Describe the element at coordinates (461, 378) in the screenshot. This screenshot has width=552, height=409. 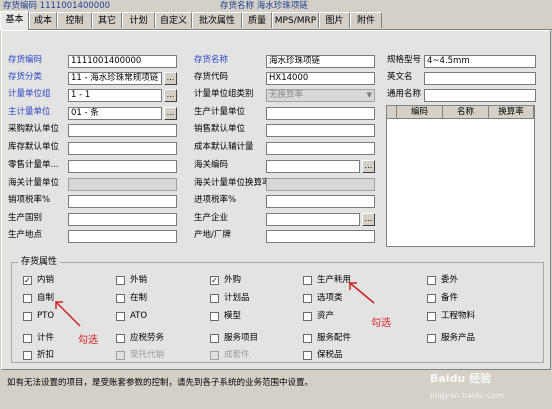
I see `watermark-logo: Baidu 经验` at that location.